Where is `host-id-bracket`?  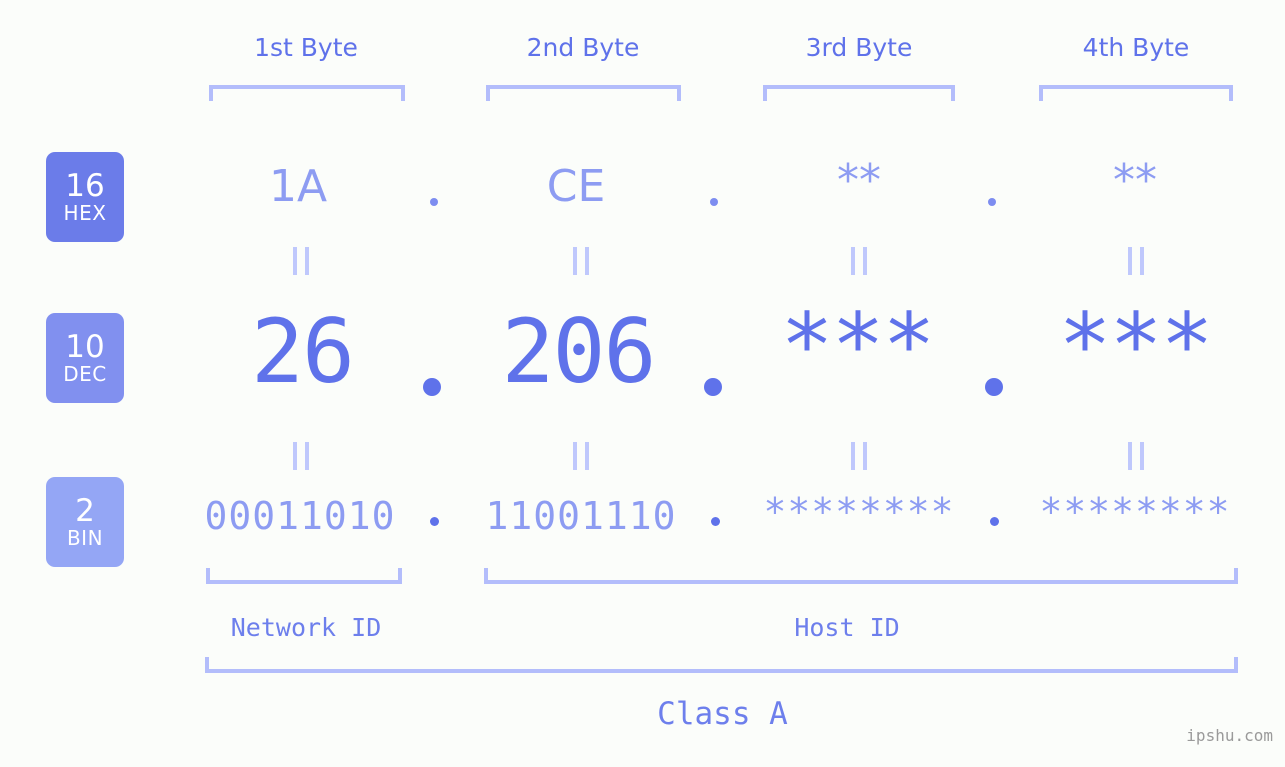
host-id-bracket is located at coordinates (861, 576).